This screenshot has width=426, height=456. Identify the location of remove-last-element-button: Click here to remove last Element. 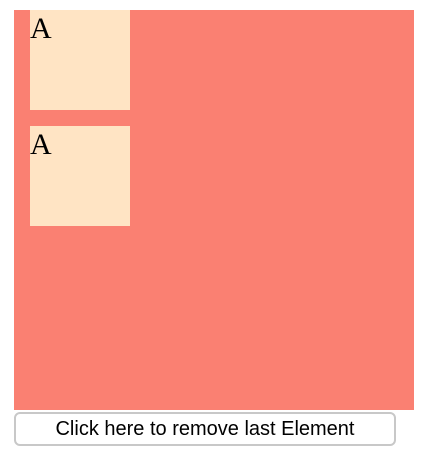
(205, 429).